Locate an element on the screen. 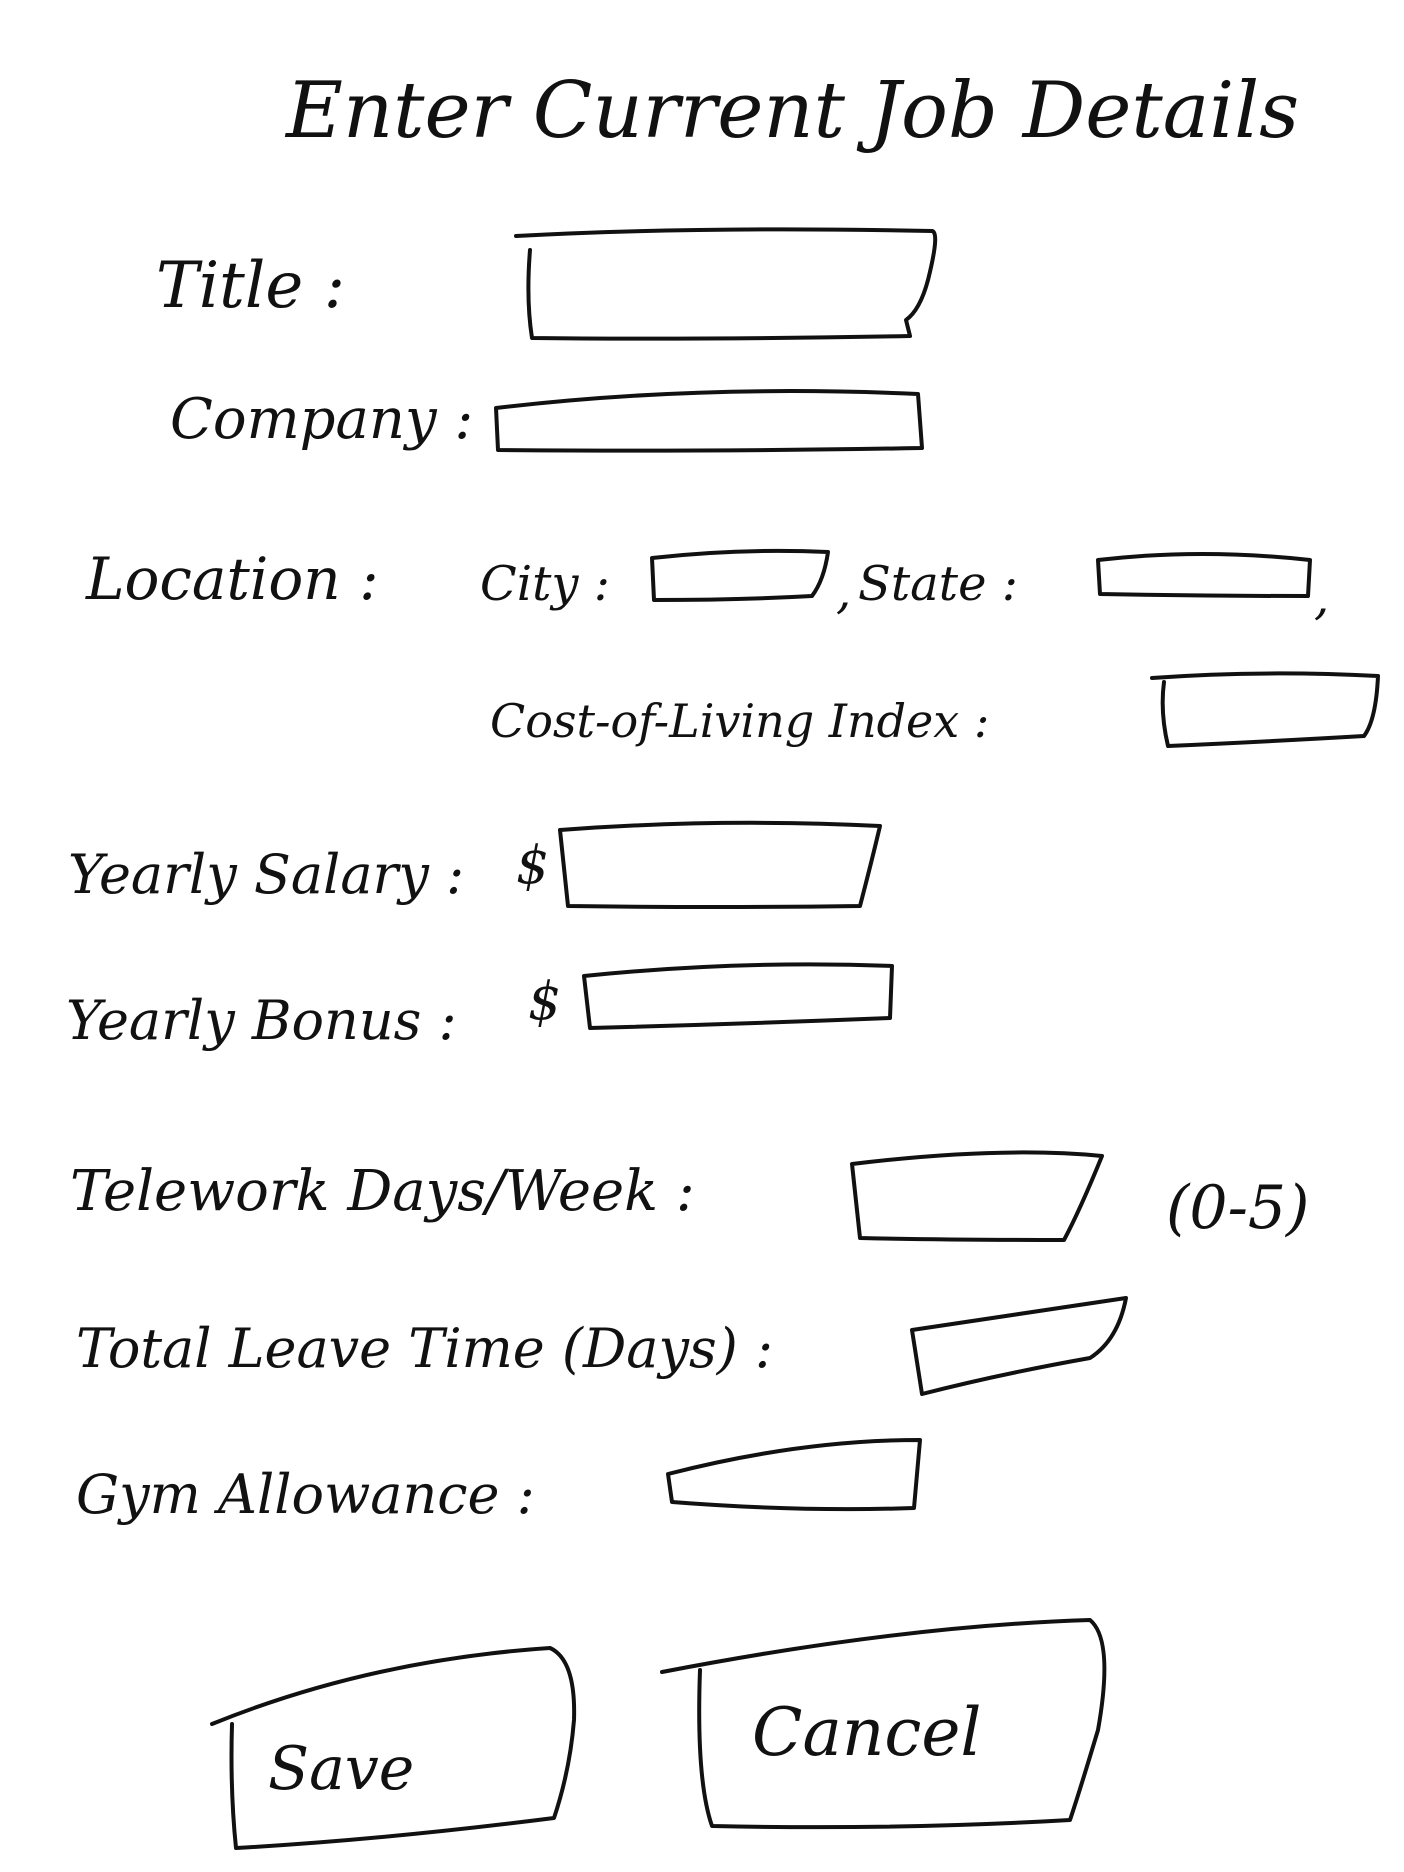 The width and height of the screenshot is (1404, 1872). cancel-button-label: Cancel is located at coordinates (867, 1732).